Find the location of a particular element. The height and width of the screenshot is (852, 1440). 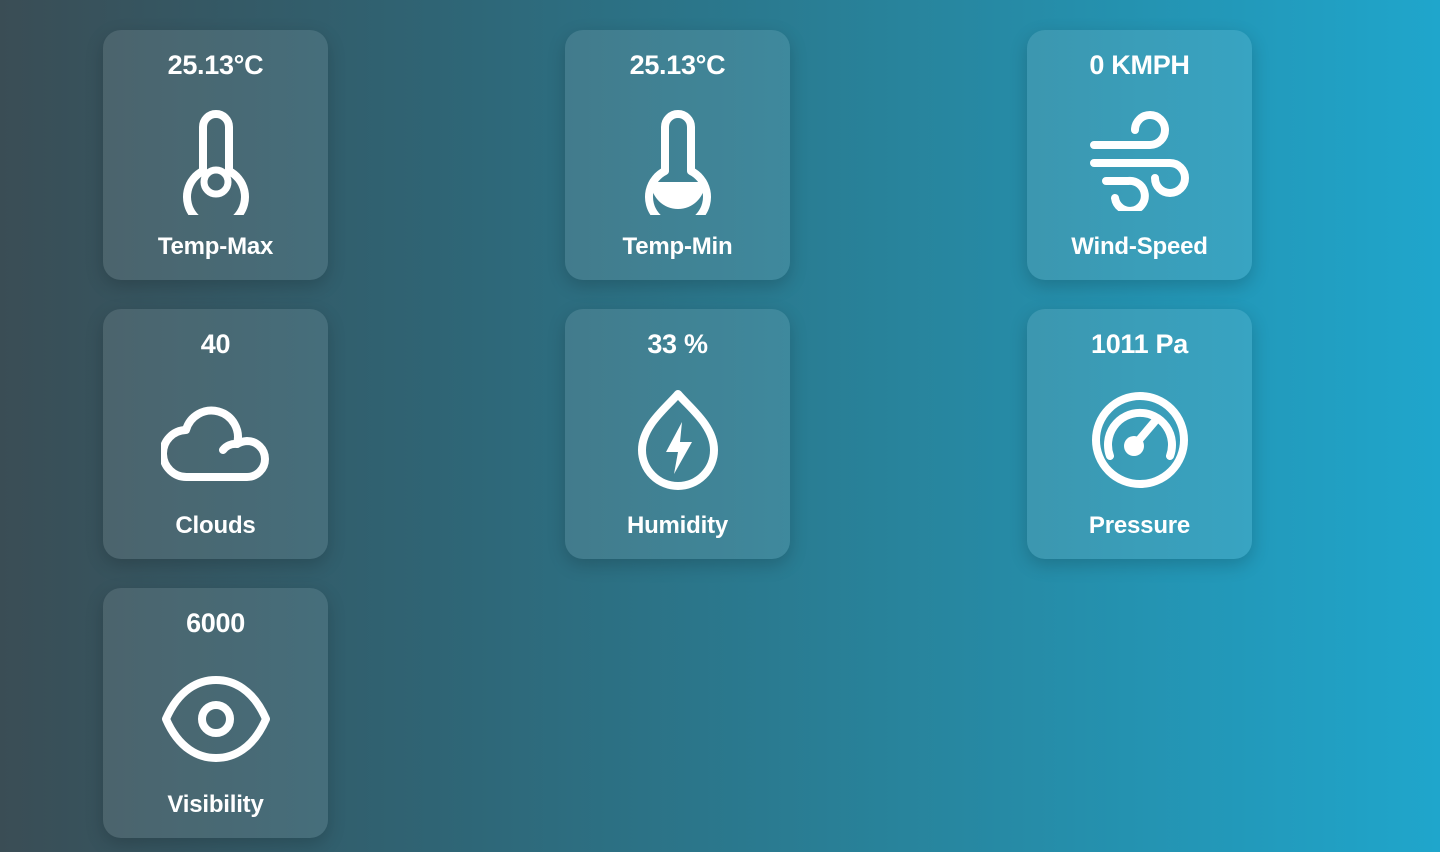

visibility-label: Visibility is located at coordinates (215, 804).